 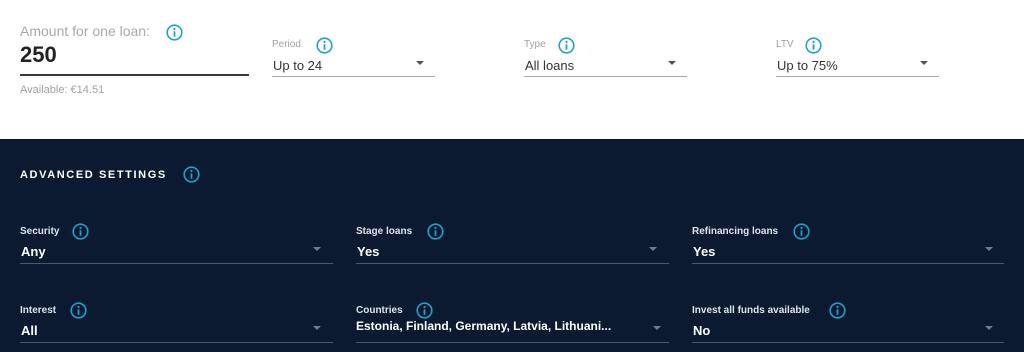 I want to click on invest-all-funds-underline, so click(x=848, y=342).